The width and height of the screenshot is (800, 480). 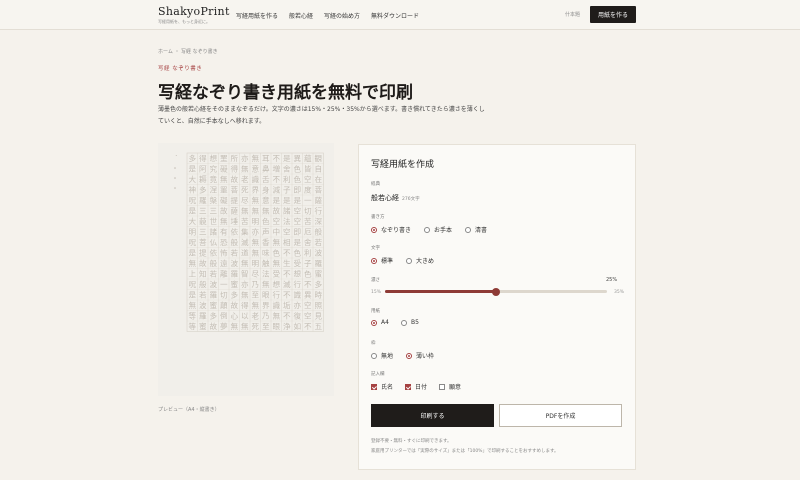 What do you see at coordinates (382, 386) in the screenshot?
I see `field-option-name: 氏名` at bounding box center [382, 386].